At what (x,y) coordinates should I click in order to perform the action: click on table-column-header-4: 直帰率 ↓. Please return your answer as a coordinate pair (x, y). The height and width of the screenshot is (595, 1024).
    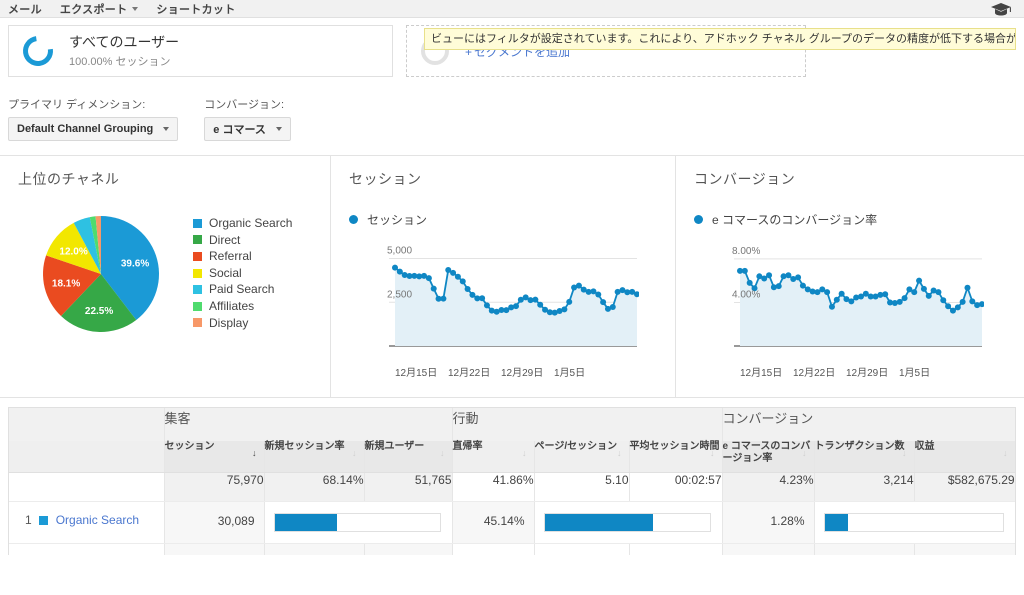
    Looking at the image, I should click on (493, 457).